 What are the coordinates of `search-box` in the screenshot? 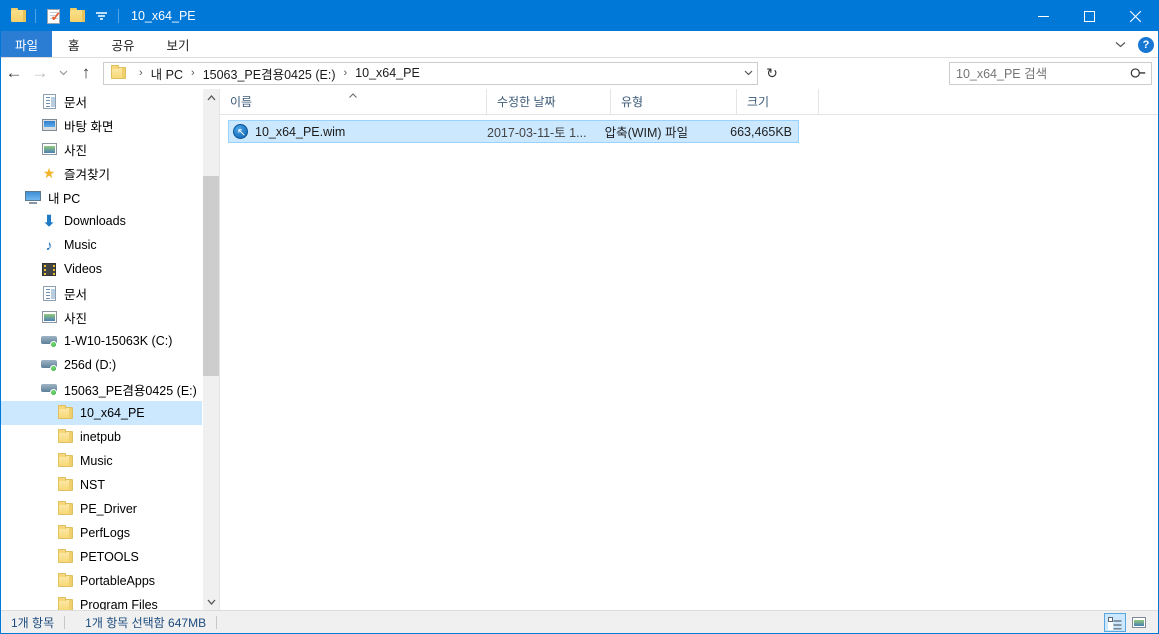 It's located at (1050, 73).